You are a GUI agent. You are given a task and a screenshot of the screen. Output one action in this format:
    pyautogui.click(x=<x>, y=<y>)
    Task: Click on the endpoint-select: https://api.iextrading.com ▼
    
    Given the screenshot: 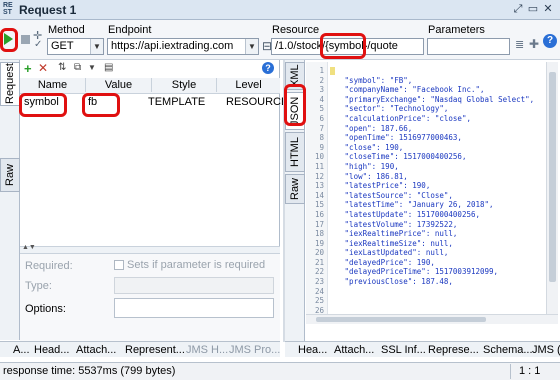 What is the action you would take?
    pyautogui.click(x=183, y=46)
    